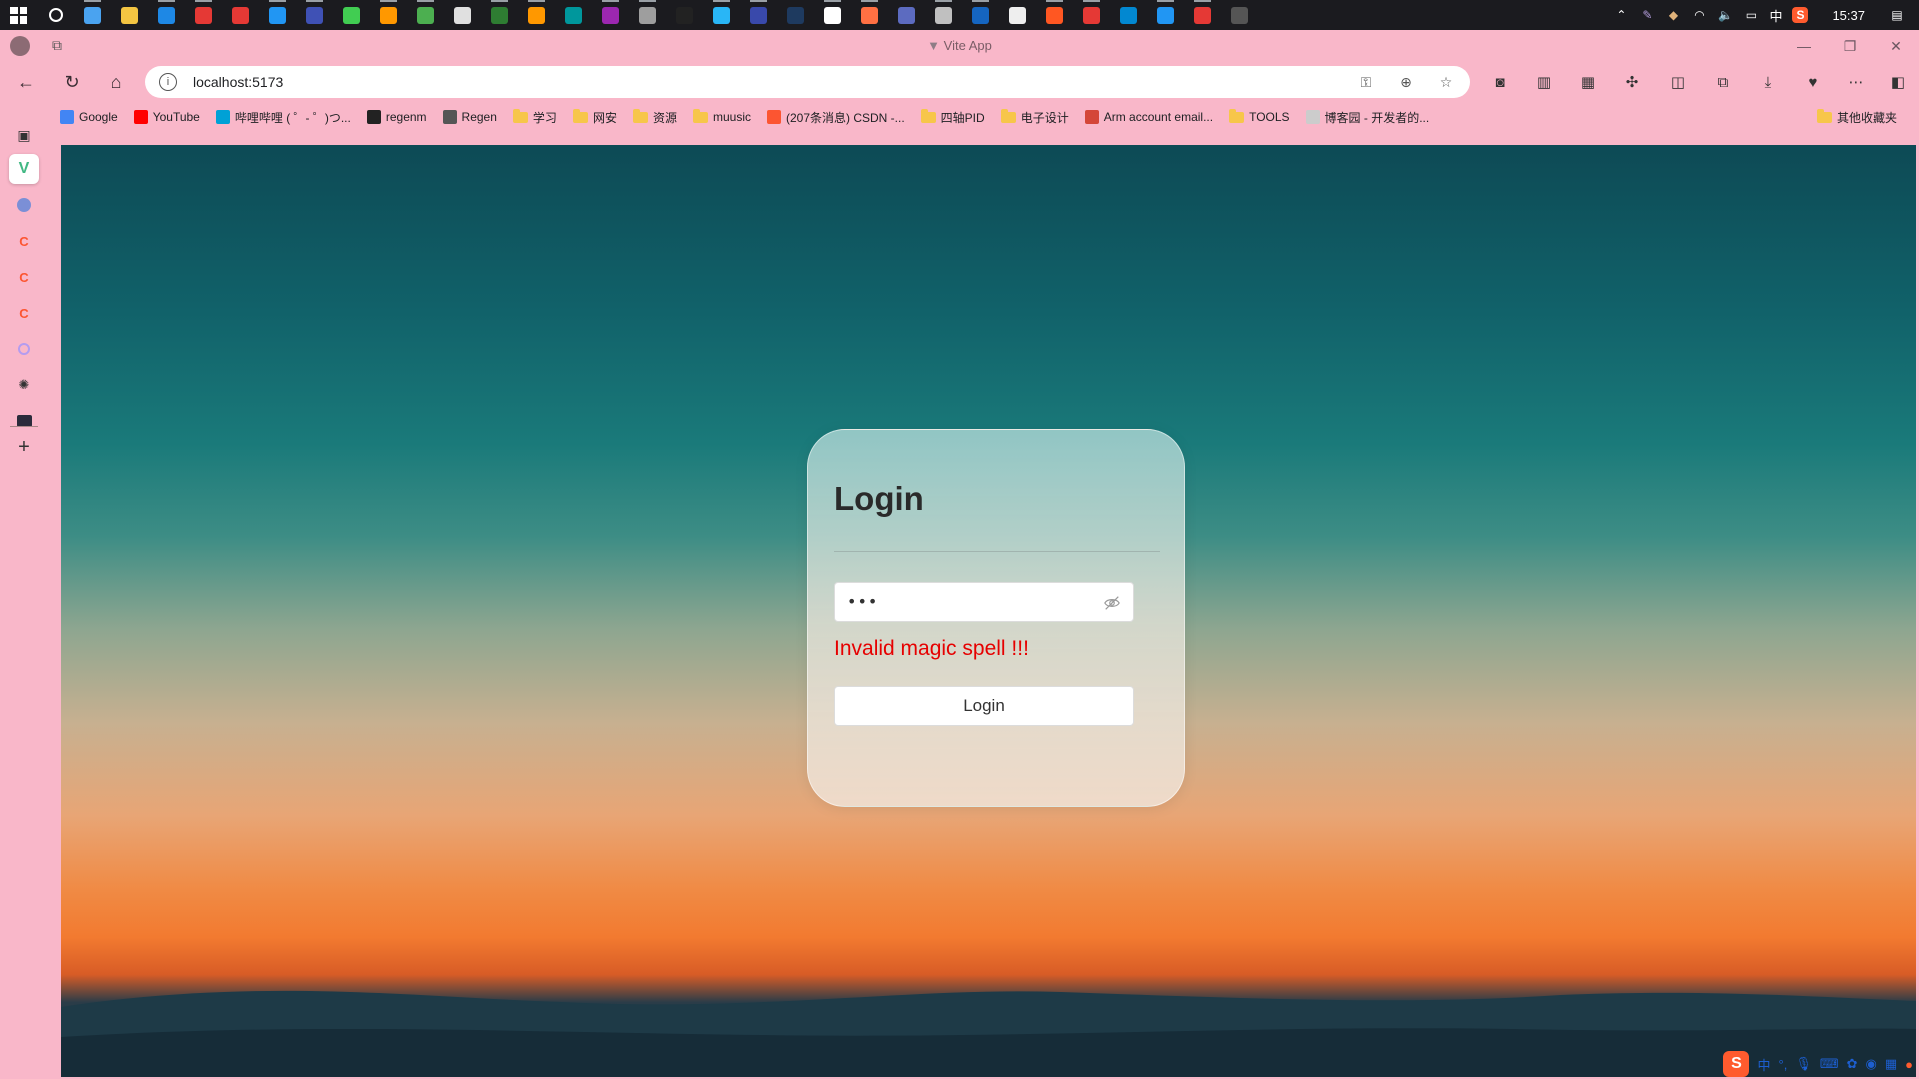 The image size is (1919, 1079). Describe the element at coordinates (24, 277) in the screenshot. I see `tab-csdn-2: C` at that location.